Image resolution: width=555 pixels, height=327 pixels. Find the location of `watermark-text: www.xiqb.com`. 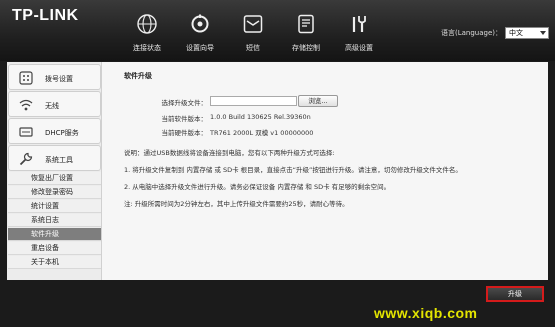

watermark-text: www.xiqb.com is located at coordinates (426, 313).